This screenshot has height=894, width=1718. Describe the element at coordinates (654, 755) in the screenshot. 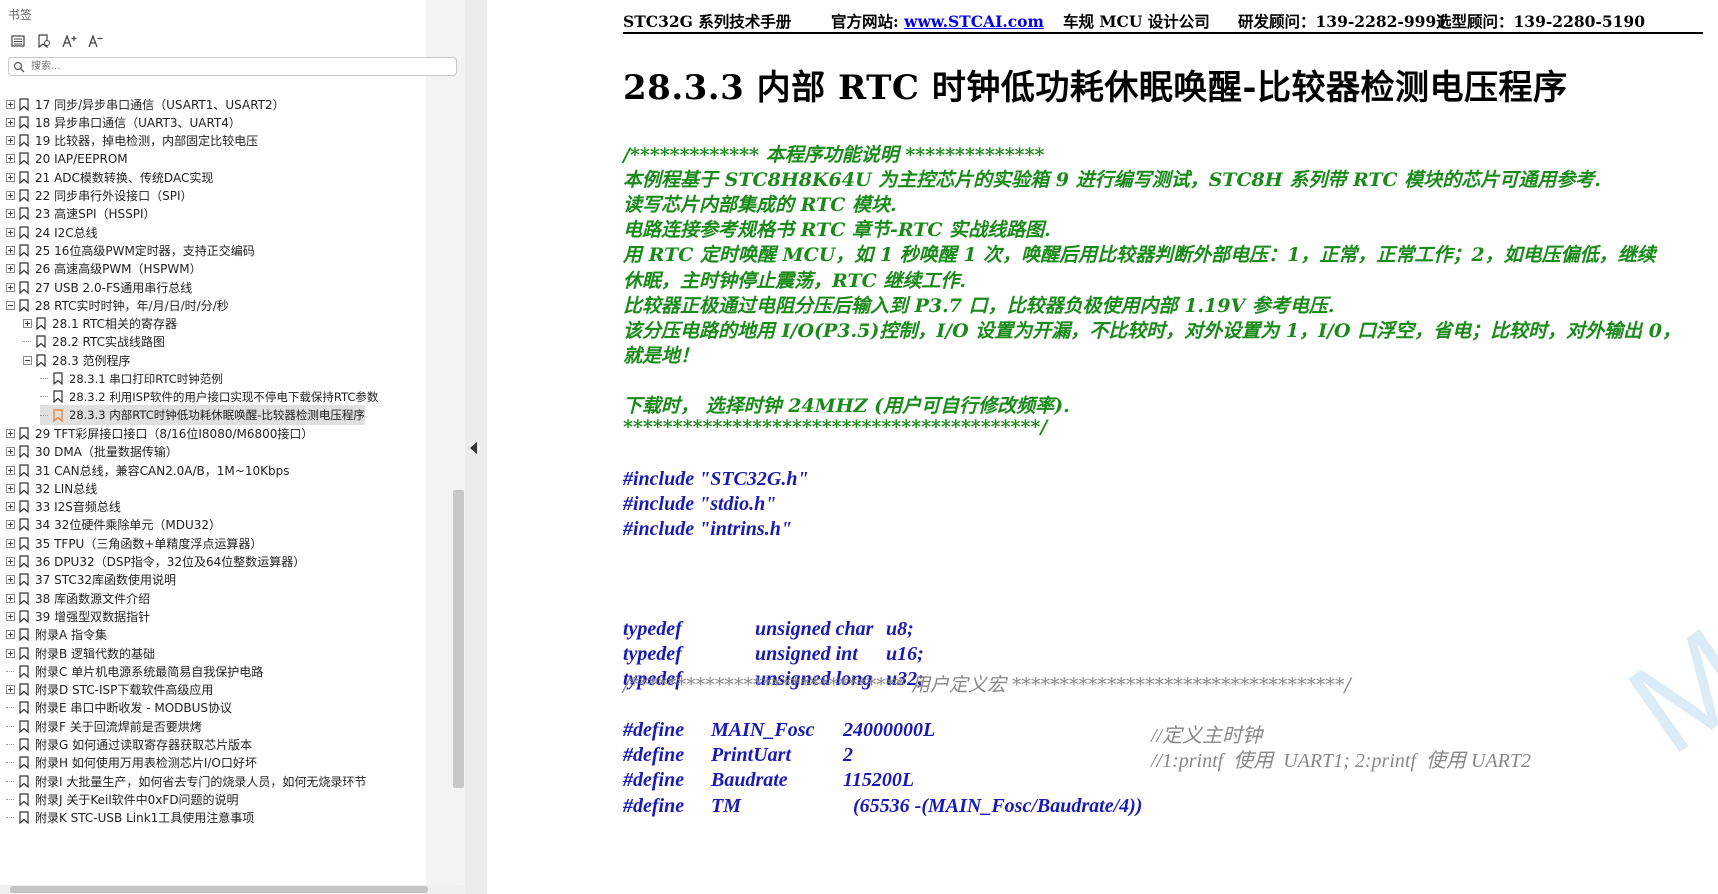

I see `code-token: #define` at that location.